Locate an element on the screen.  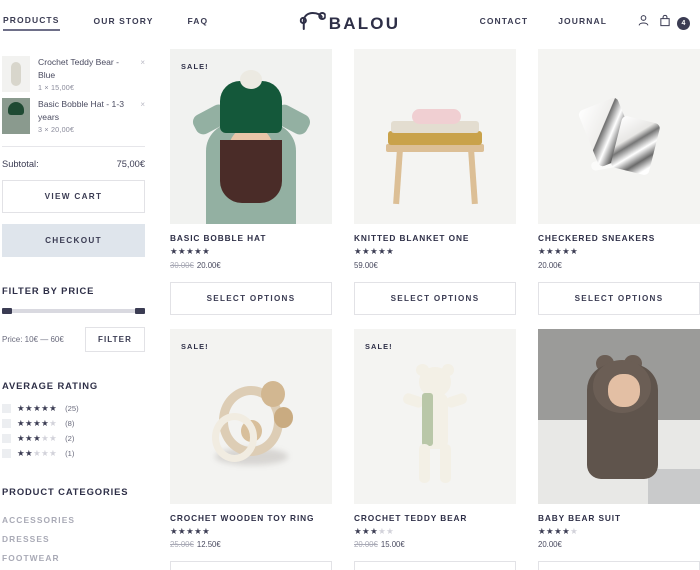
rating-filter-row: ★★★★★ (2) is located at coordinates (73, 438).